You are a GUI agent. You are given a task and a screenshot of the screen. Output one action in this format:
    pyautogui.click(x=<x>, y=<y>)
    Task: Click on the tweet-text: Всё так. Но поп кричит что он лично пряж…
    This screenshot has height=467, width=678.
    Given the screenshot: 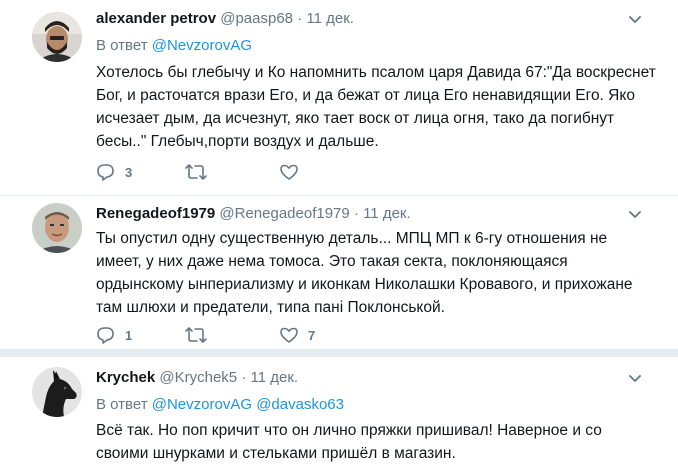 What is the action you would take?
    pyautogui.click(x=349, y=442)
    